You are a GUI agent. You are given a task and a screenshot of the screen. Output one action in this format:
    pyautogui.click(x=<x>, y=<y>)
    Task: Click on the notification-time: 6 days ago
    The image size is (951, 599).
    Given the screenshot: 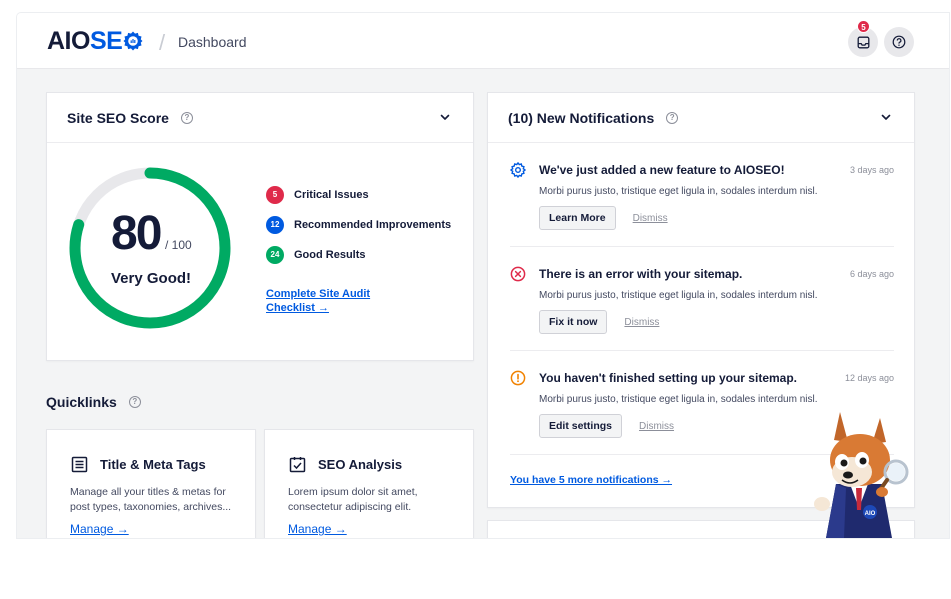 What is the action you would take?
    pyautogui.click(x=871, y=274)
    